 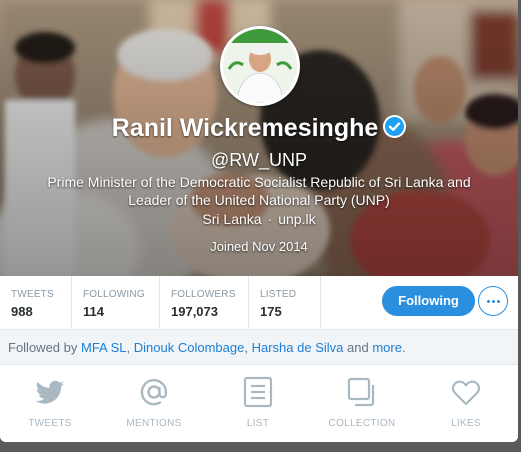 I want to click on followed-by-more-link: more, so click(x=387, y=347).